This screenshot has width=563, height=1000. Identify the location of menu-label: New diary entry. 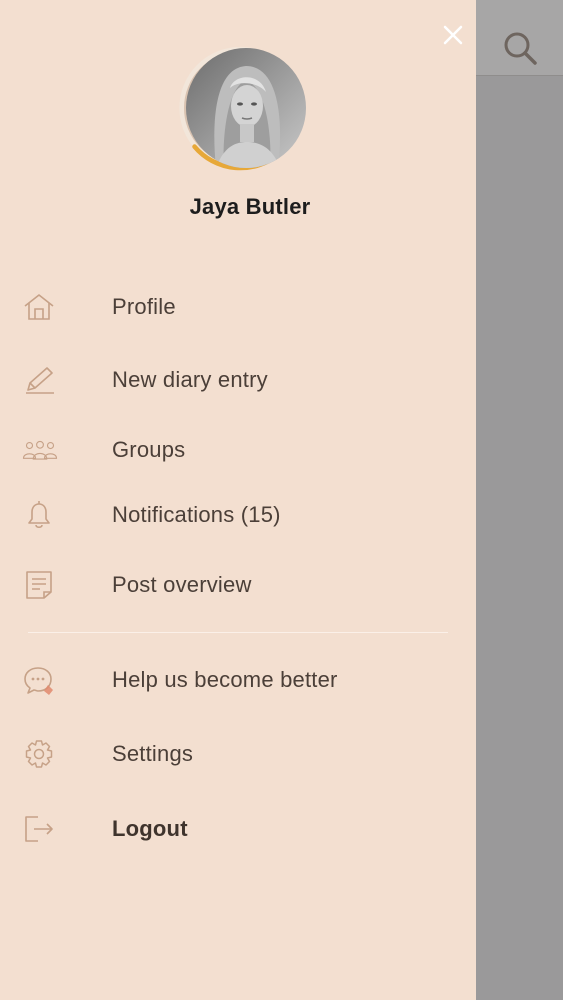
(190, 379).